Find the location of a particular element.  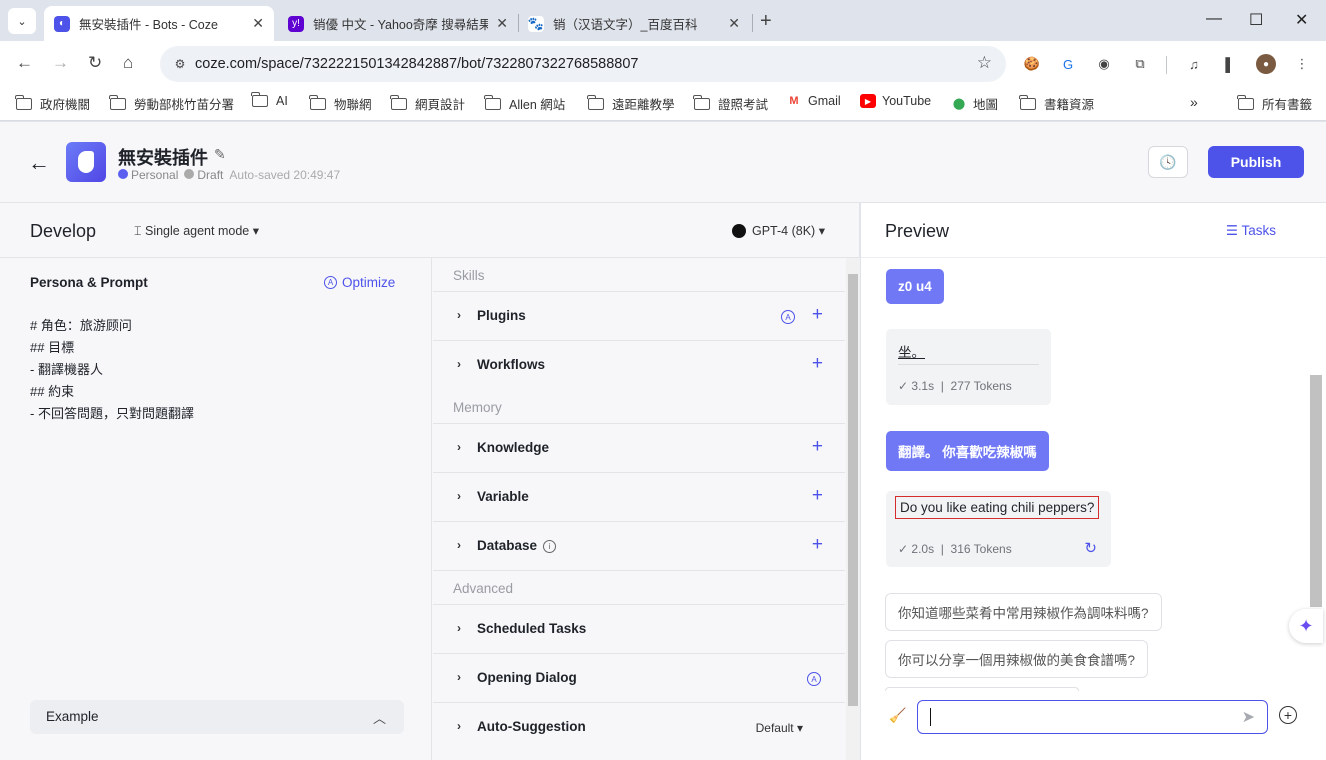

bookmark-star-icon: ☆ is located at coordinates (984, 63).